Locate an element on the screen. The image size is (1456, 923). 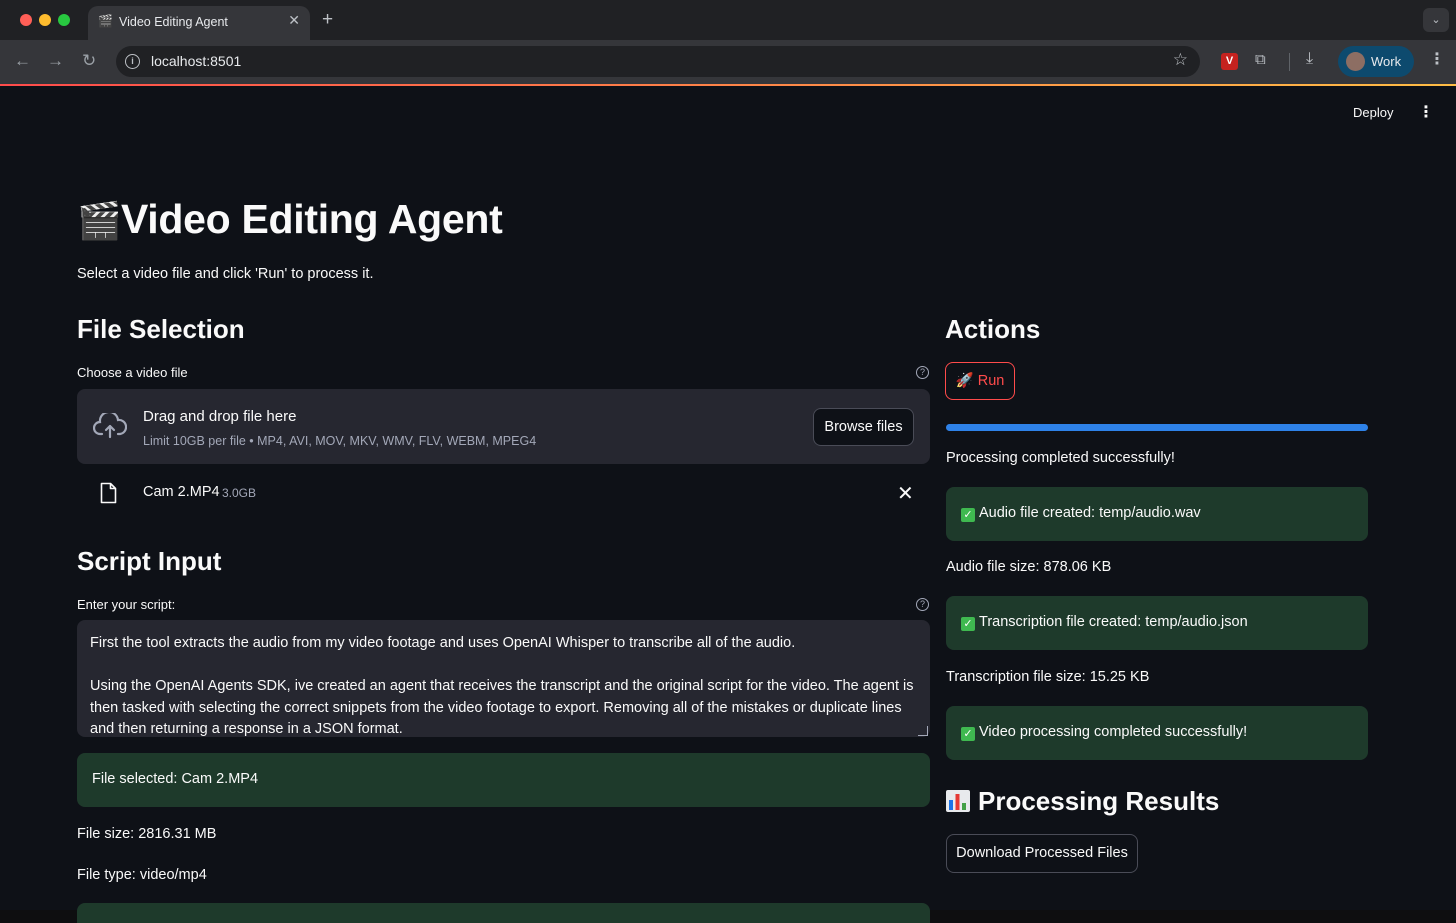
run-button: 🚀 Run is located at coordinates (980, 381).